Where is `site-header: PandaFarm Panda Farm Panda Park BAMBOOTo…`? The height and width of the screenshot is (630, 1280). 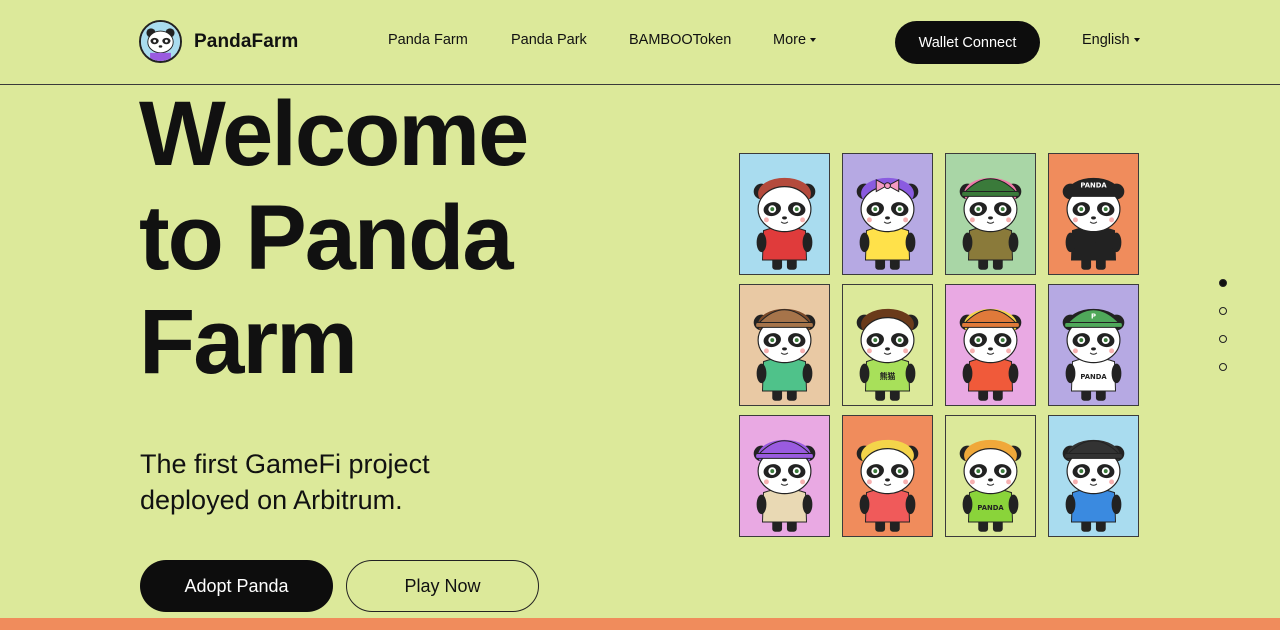
site-header: PandaFarm Panda Farm Panda Park BAMBOOTo… is located at coordinates (640, 42).